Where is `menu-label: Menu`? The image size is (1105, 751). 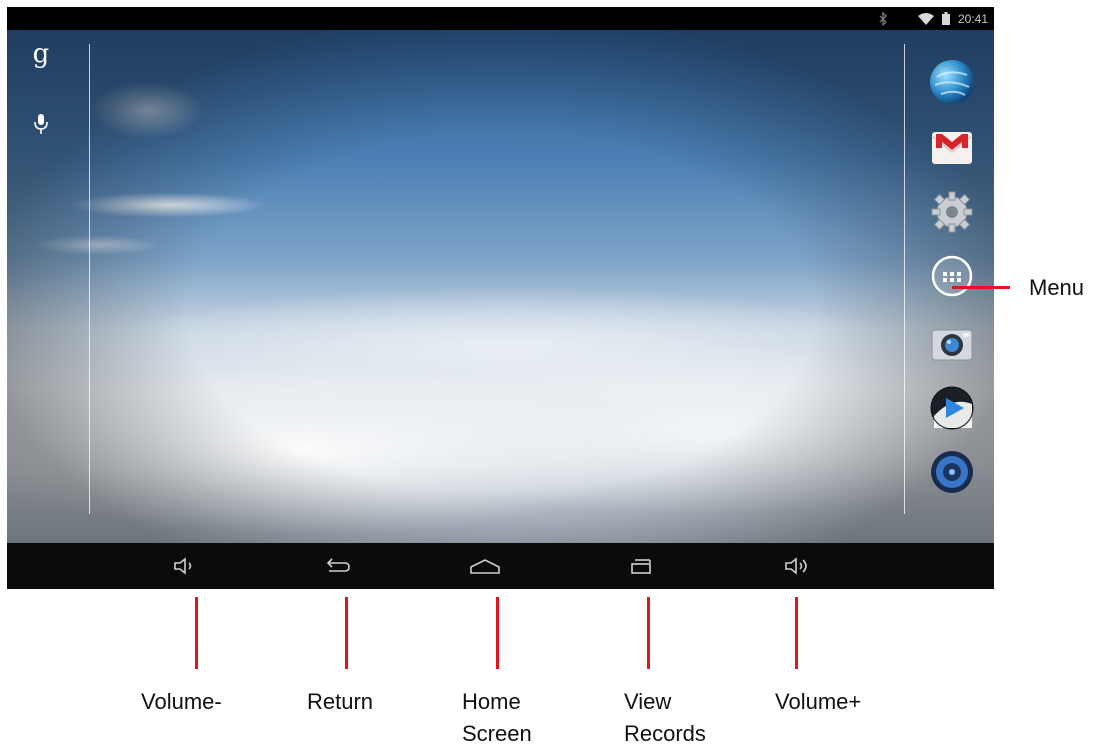 menu-label: Menu is located at coordinates (1057, 287).